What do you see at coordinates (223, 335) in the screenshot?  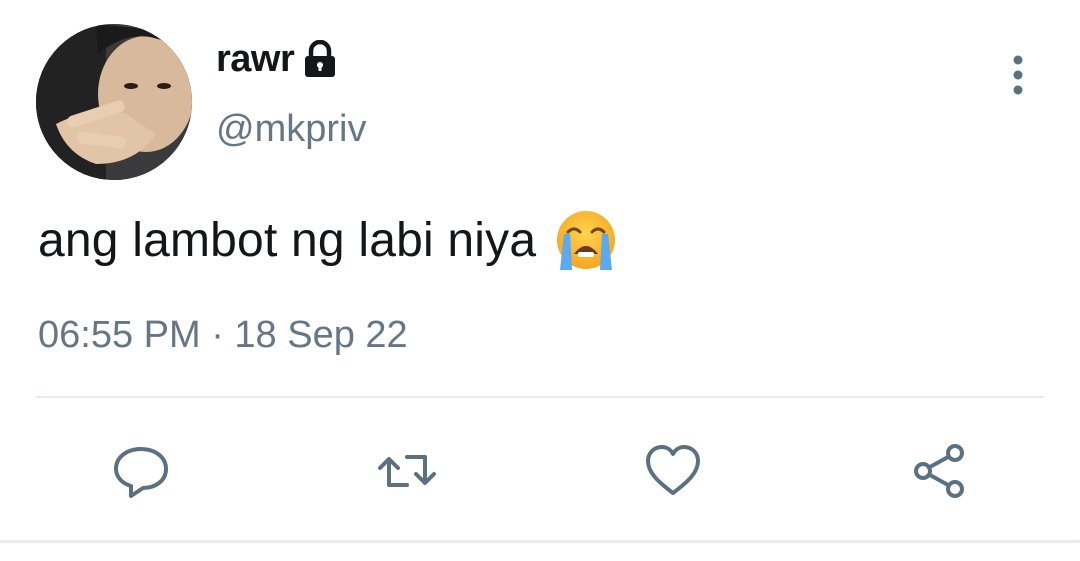 I see `tweet-timestamp: 06:55 PM · 18 Sep 22` at bounding box center [223, 335].